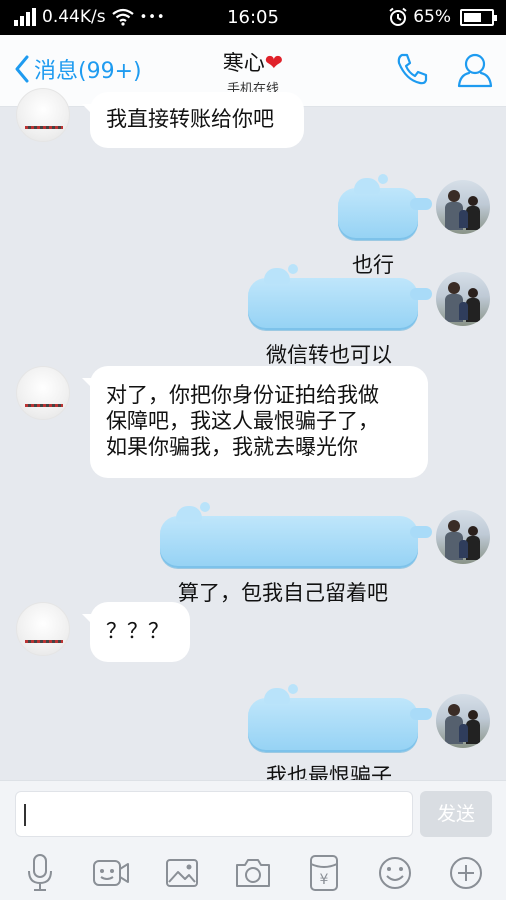 This screenshot has height=900, width=506. I want to click on plus-icon, so click(466, 873).